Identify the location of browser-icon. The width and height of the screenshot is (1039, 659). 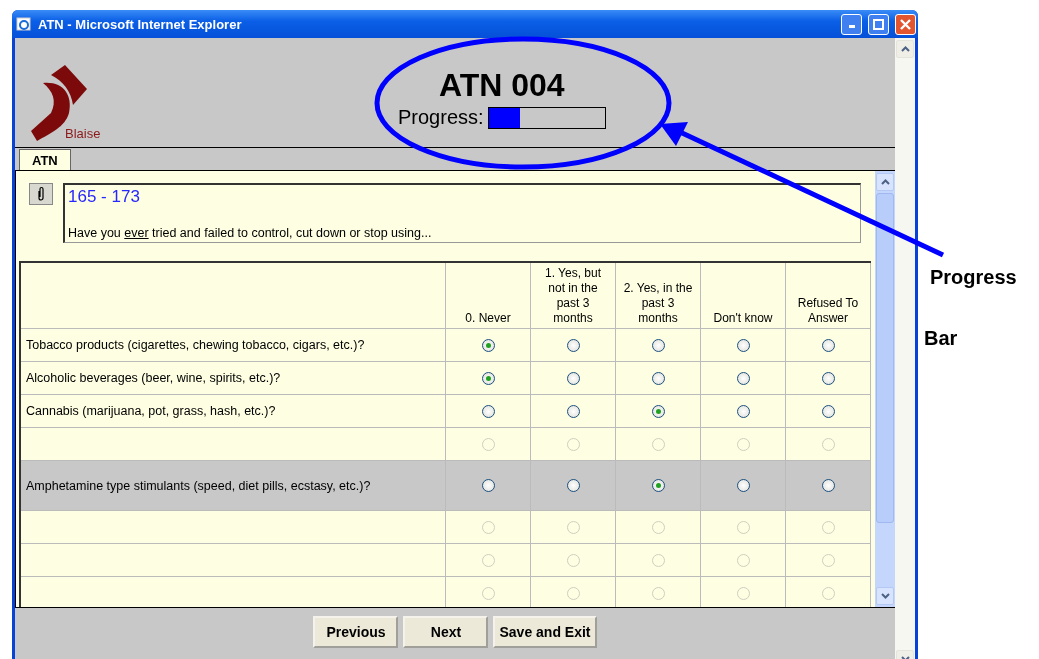
(24, 24).